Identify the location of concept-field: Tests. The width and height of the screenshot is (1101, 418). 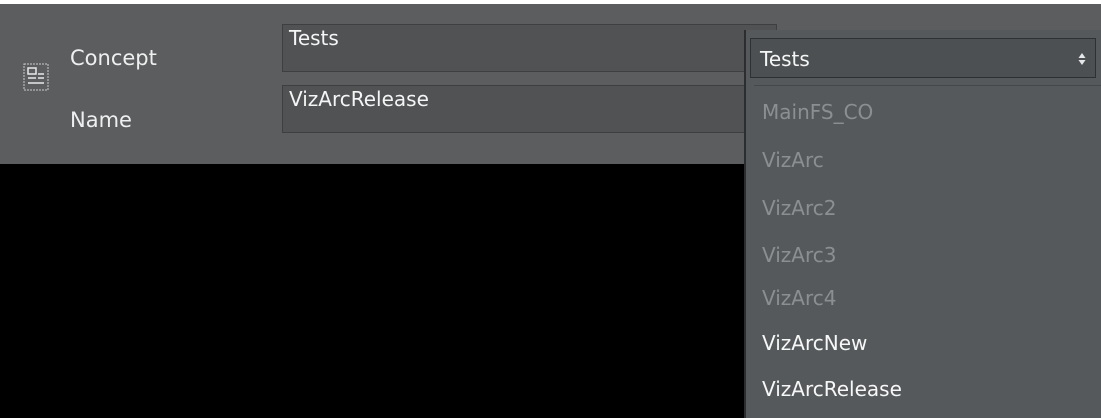
(529, 48).